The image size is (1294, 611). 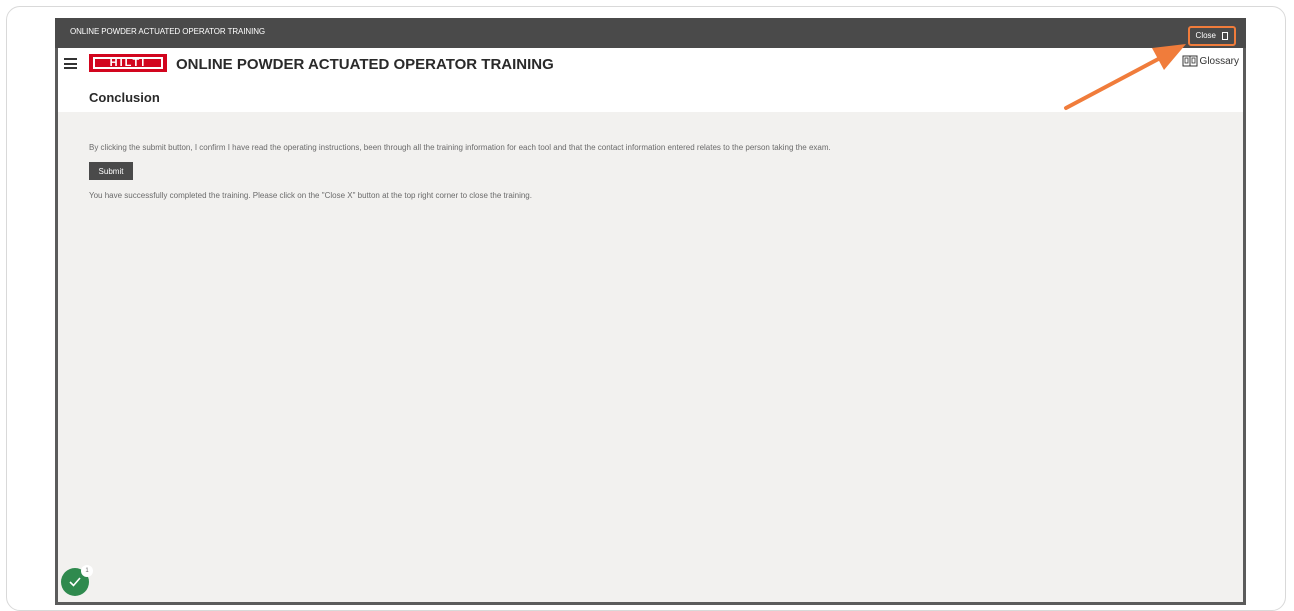 What do you see at coordinates (124, 97) in the screenshot?
I see `page-title: Conclusion` at bounding box center [124, 97].